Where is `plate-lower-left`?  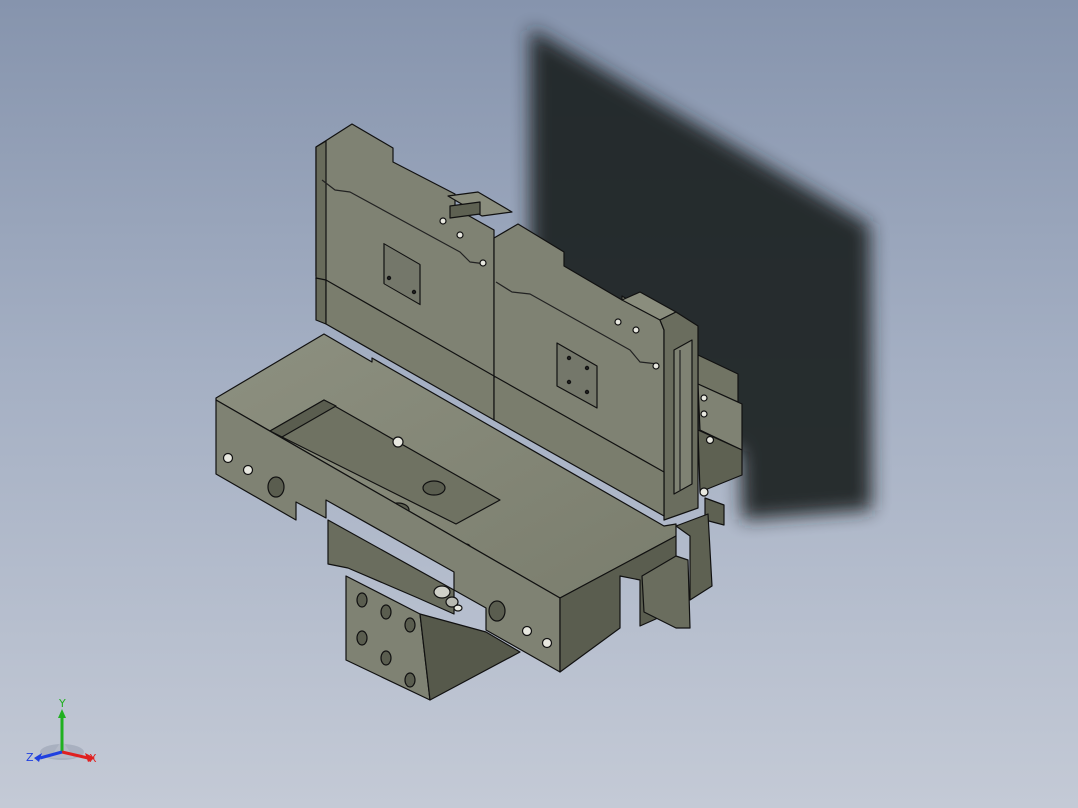
plate-lower-left is located at coordinates (321, 301).